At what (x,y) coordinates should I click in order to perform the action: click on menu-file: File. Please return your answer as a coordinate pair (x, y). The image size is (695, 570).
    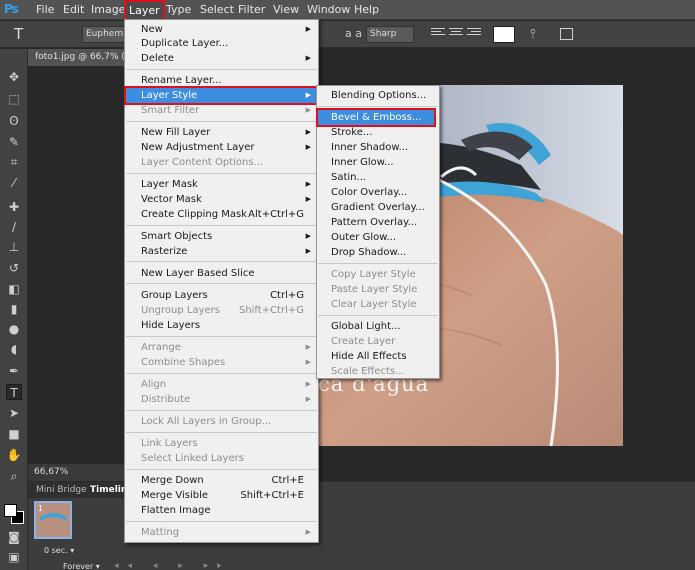
    Looking at the image, I should click on (45, 10).